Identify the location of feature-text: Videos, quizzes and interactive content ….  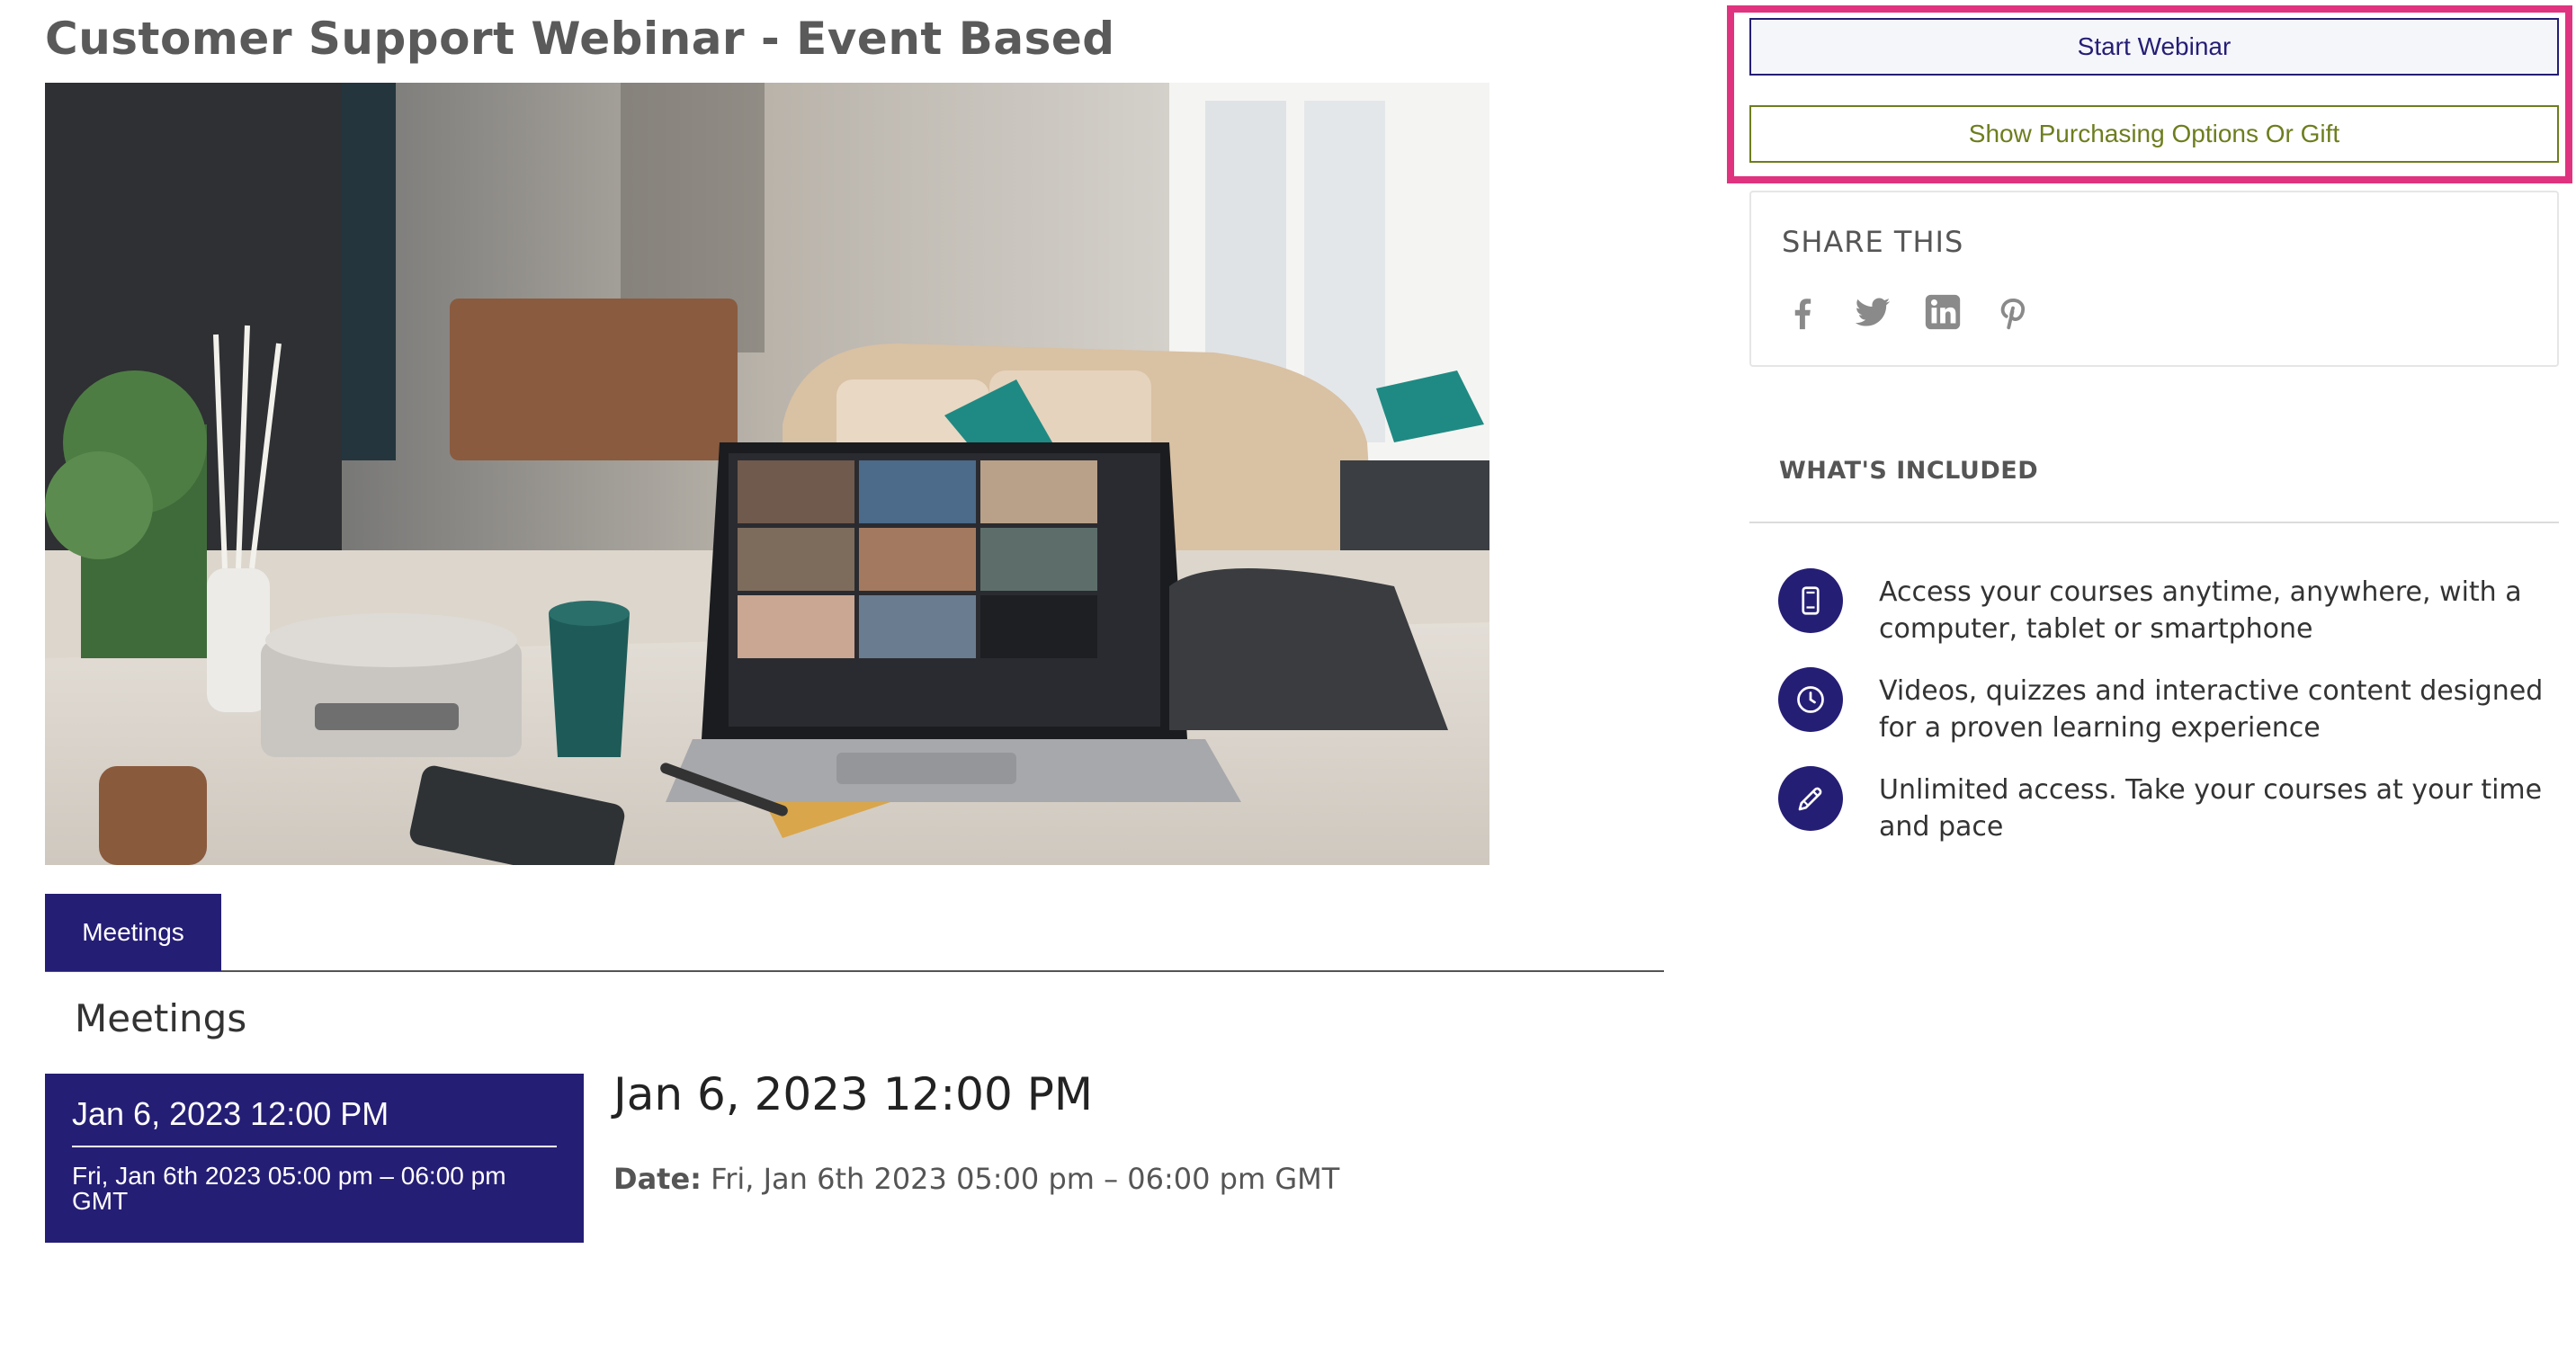
(2211, 709).